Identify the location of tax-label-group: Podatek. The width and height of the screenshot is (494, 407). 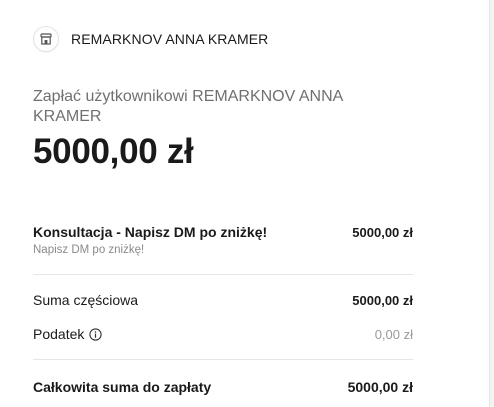
(68, 334).